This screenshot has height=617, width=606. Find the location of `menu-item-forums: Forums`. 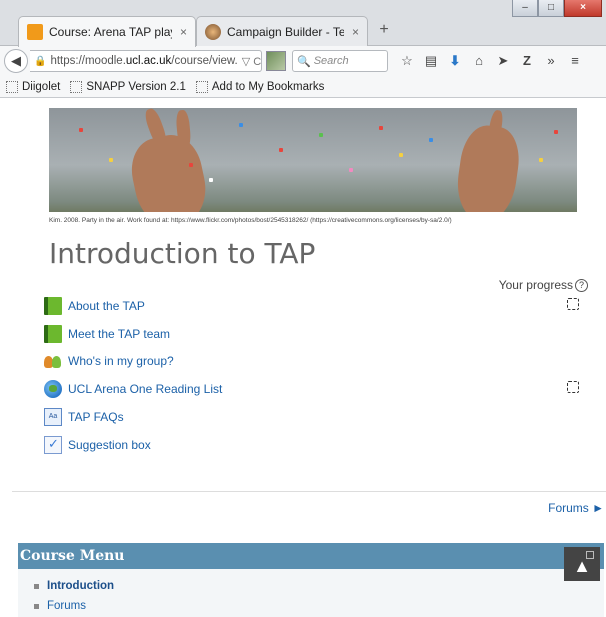

menu-item-forums: Forums is located at coordinates (60, 606).